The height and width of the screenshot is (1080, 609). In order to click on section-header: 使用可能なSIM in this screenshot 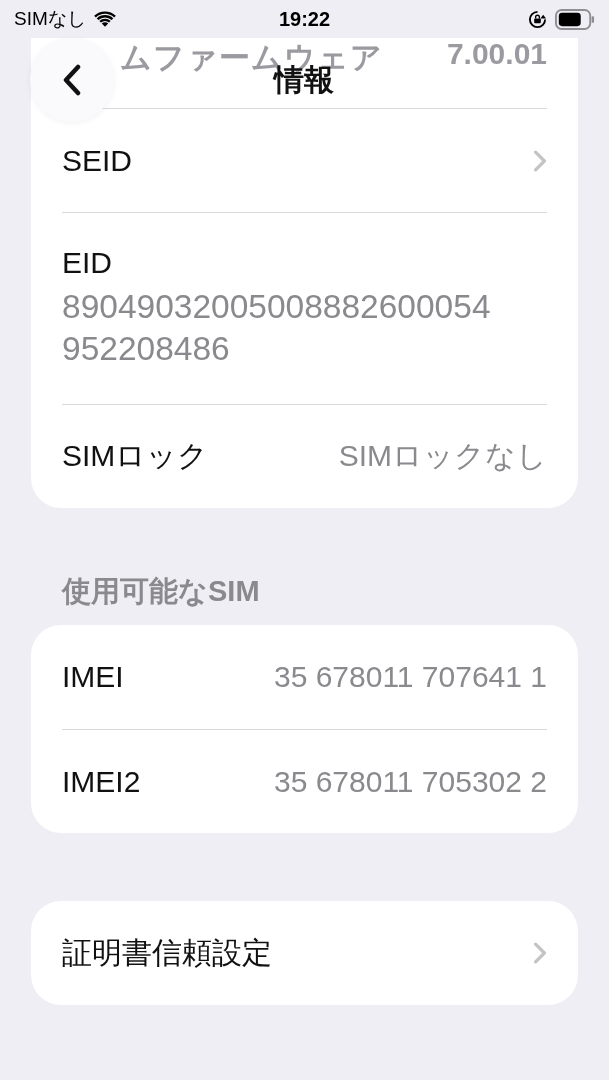, I will do `click(160, 591)`.